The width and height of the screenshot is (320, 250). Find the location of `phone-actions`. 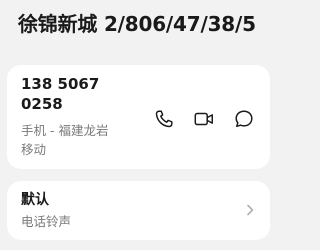

phone-actions is located at coordinates (204, 119).